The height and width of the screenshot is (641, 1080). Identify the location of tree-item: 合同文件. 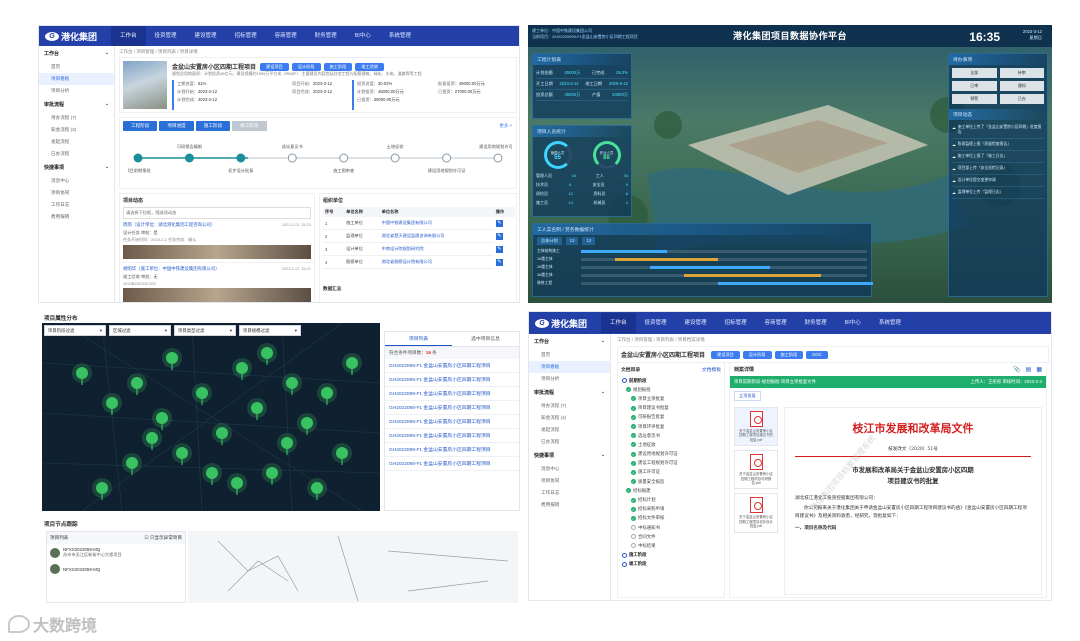
(671, 536).